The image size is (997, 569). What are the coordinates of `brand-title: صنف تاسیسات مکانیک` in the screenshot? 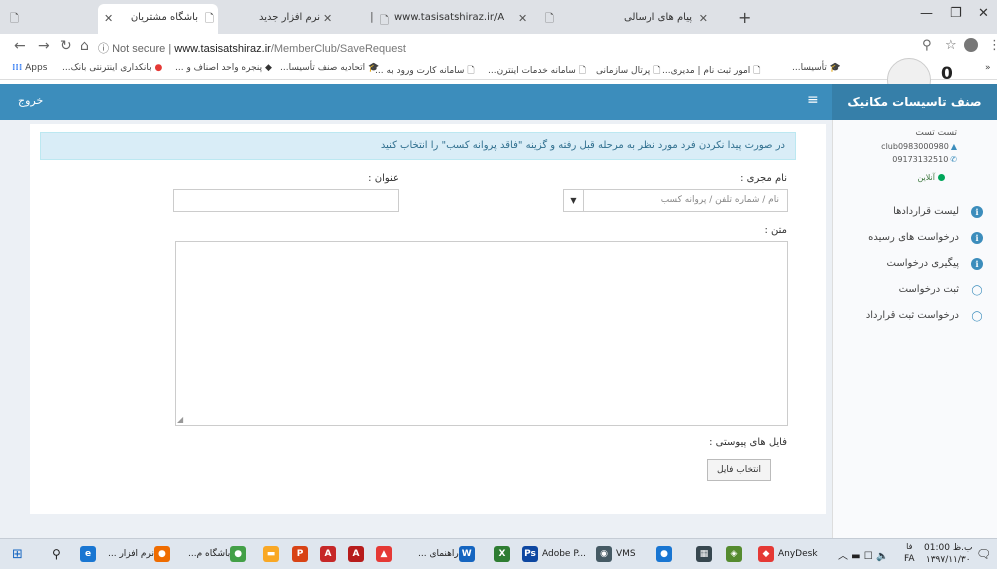 It's located at (914, 102).